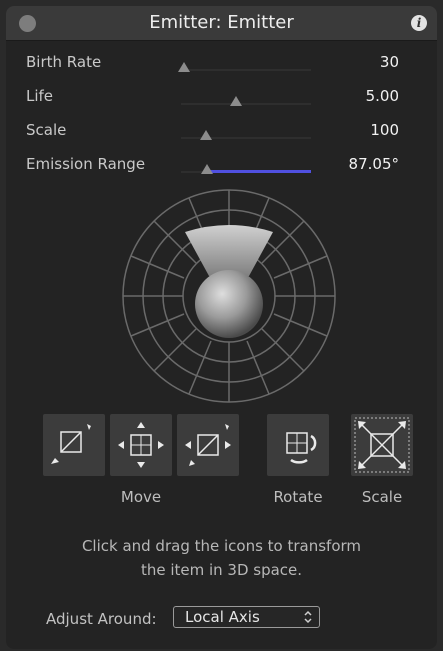 This screenshot has width=443, height=651. What do you see at coordinates (382, 497) in the screenshot?
I see `scale-label-transform: Scale` at bounding box center [382, 497].